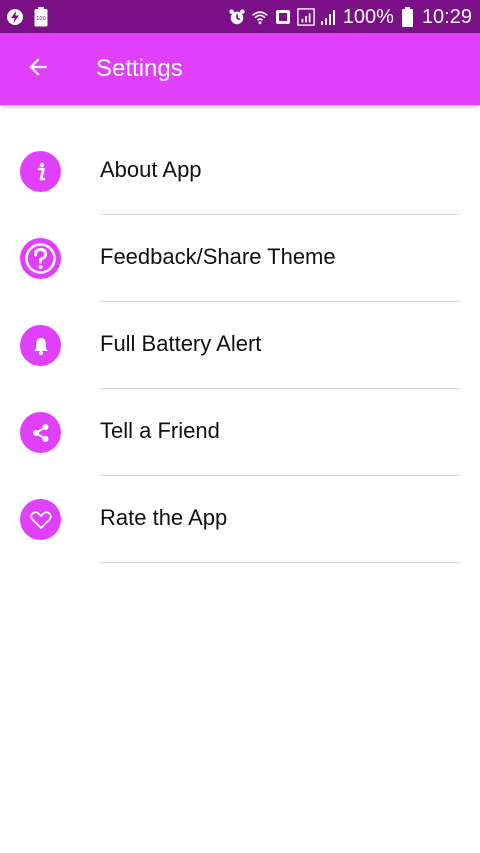 This screenshot has width=480, height=853. Describe the element at coordinates (240, 519) in the screenshot. I see `settings-item-rate-the-app: Rate the App` at that location.